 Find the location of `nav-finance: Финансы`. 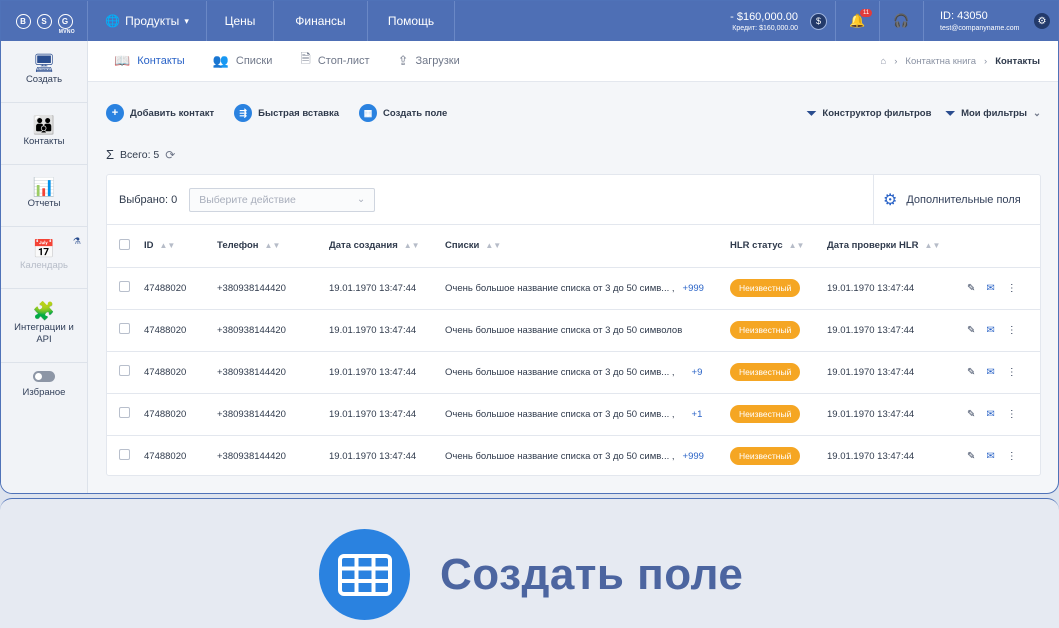

nav-finance: Финансы is located at coordinates (321, 21).